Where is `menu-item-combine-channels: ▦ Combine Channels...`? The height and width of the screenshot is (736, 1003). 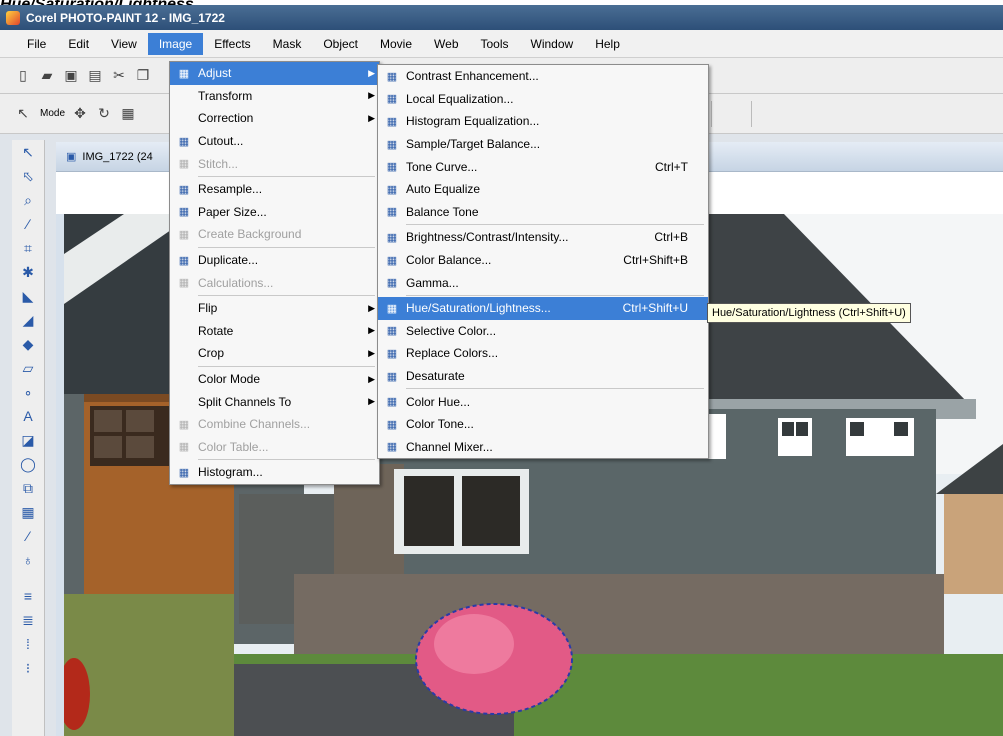
menu-item-combine-channels: ▦ Combine Channels... is located at coordinates (274, 424).